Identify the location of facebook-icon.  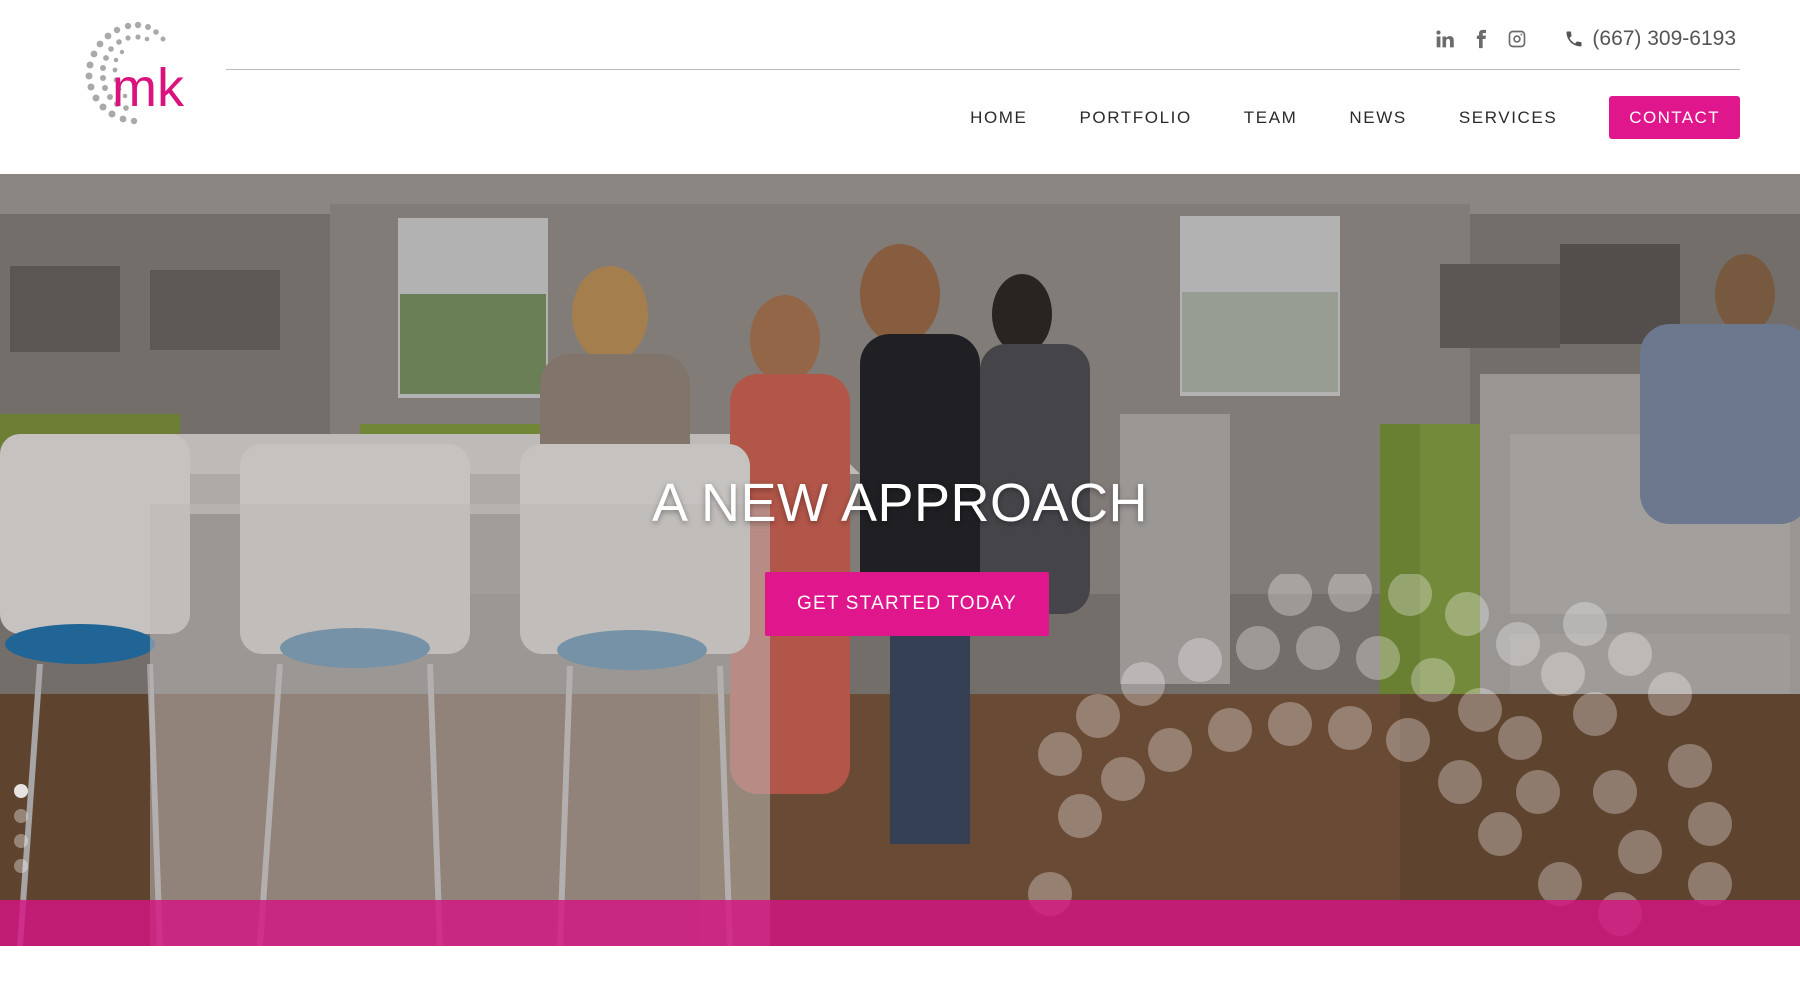
(1481, 39).